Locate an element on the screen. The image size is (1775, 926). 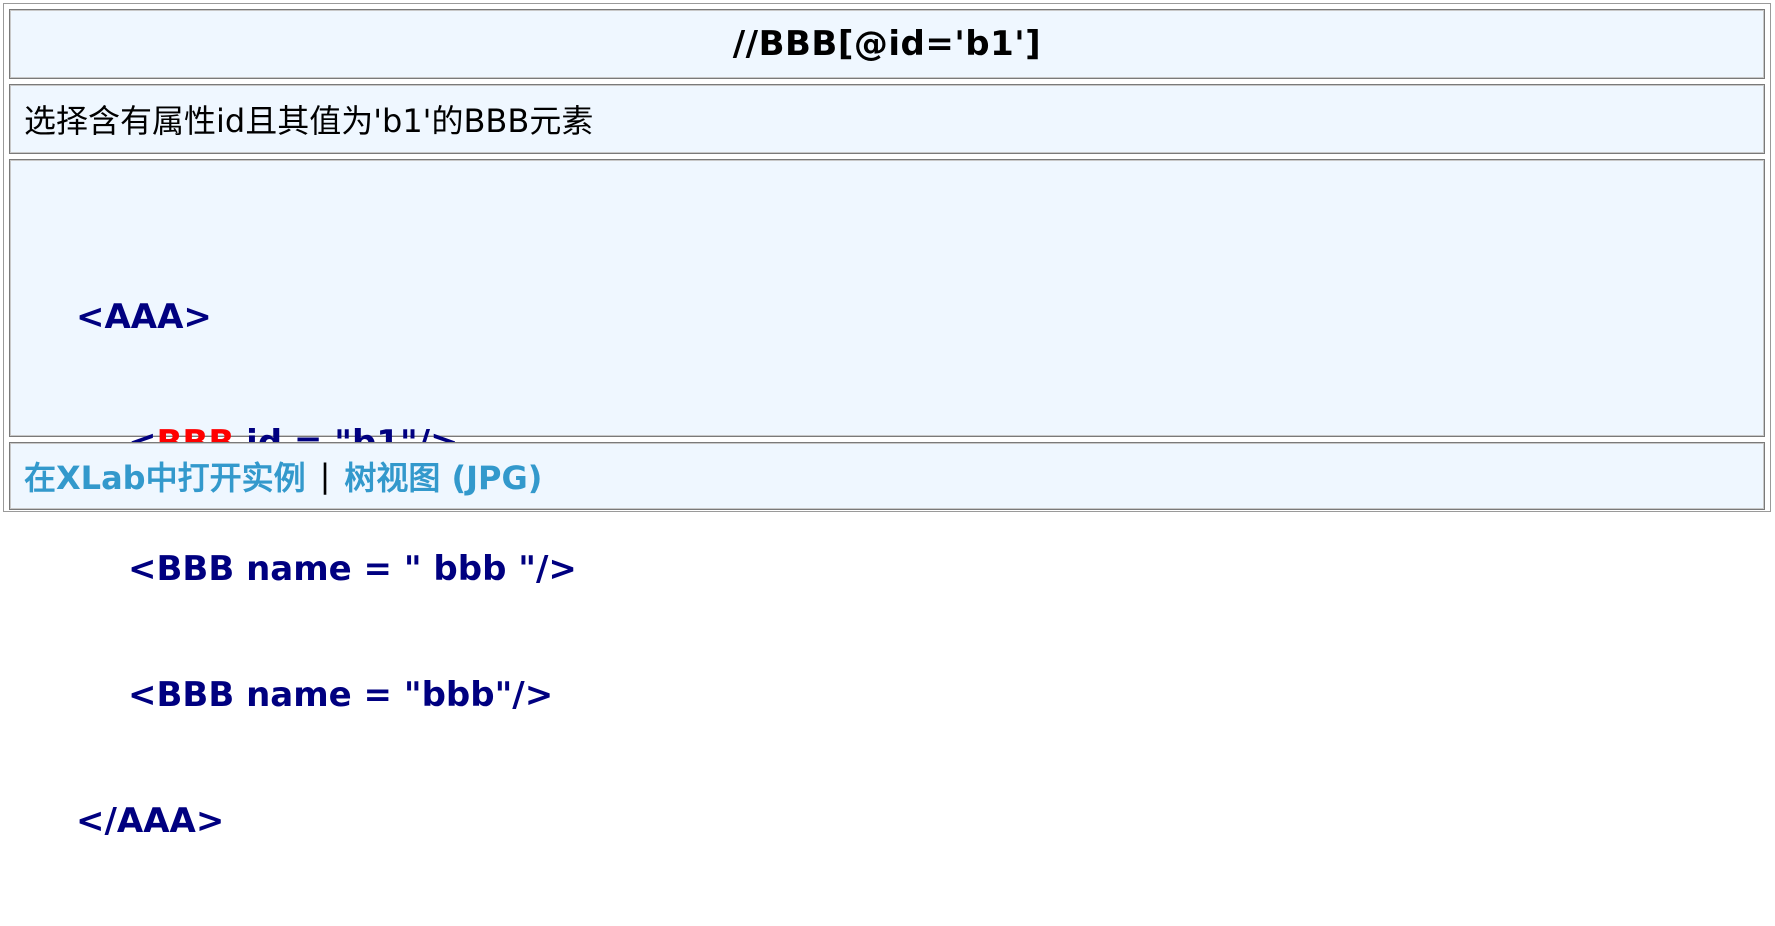
code-line2-text: <BBB name = " bbb "/> is located at coordinates (352, 569).